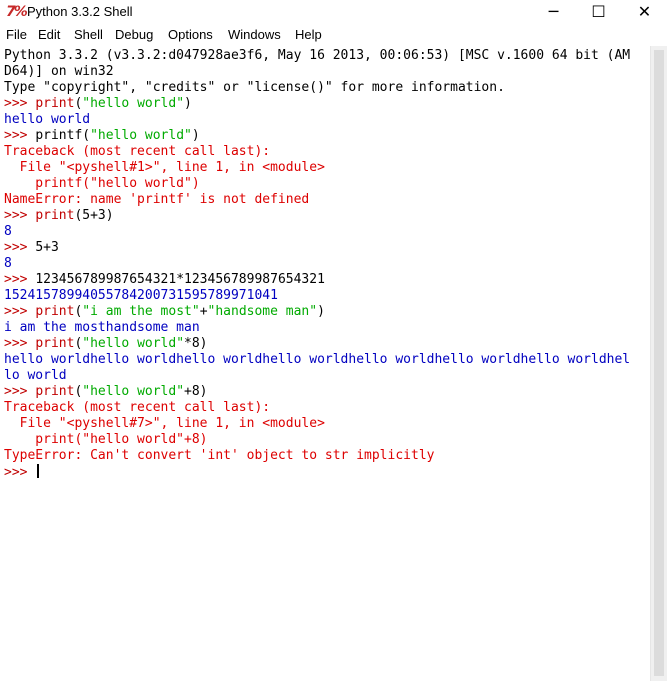 The width and height of the screenshot is (667, 681). Describe the element at coordinates (553, 11) in the screenshot. I see `minimize-button: ─` at that location.